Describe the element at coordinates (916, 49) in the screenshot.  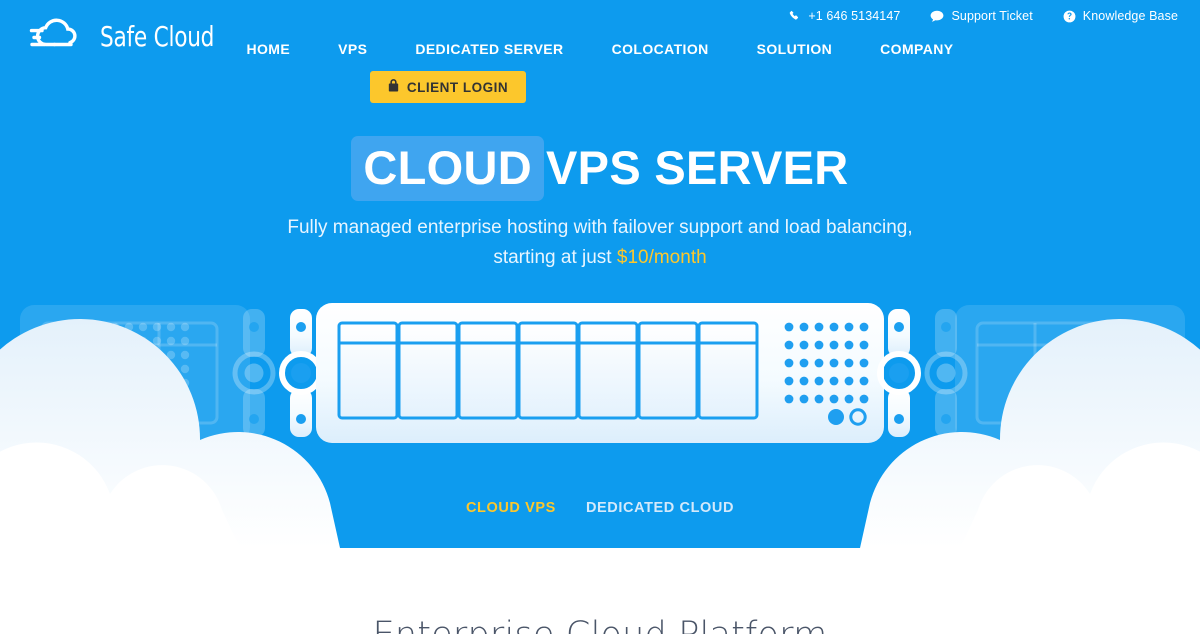
I see `nav-item-company: COMPANY` at that location.